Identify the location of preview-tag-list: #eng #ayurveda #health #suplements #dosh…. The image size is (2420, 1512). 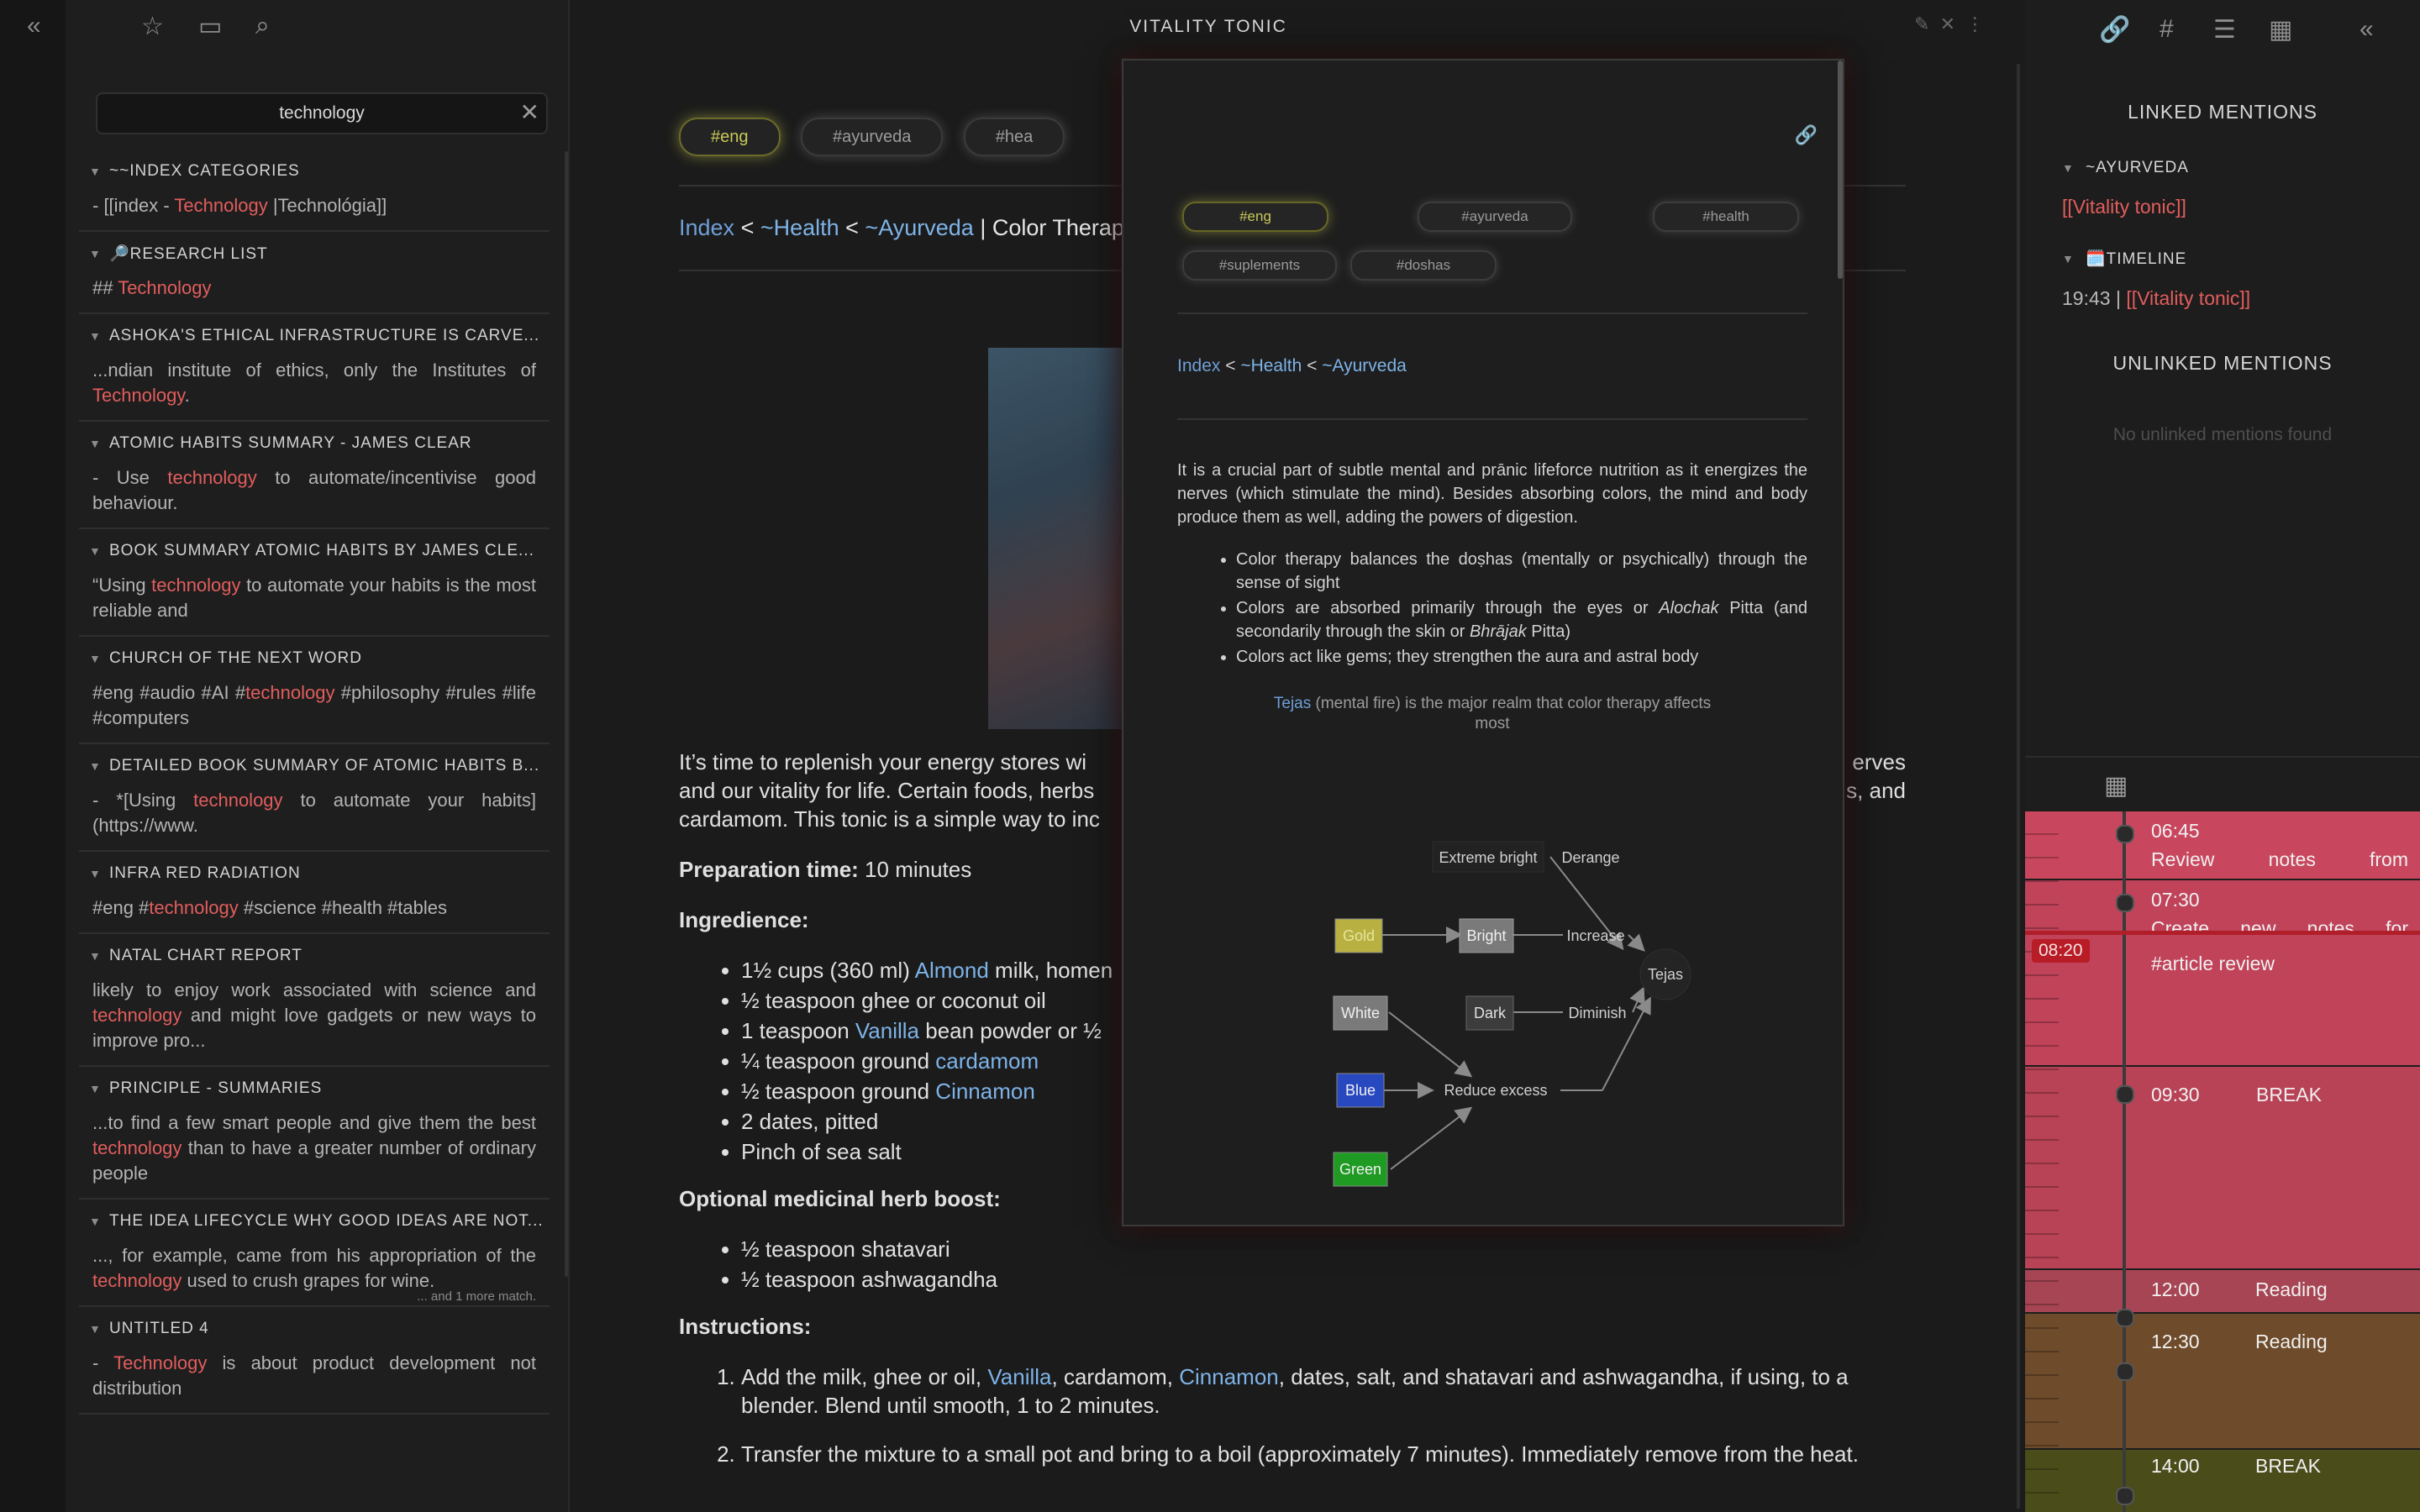
(1492, 211).